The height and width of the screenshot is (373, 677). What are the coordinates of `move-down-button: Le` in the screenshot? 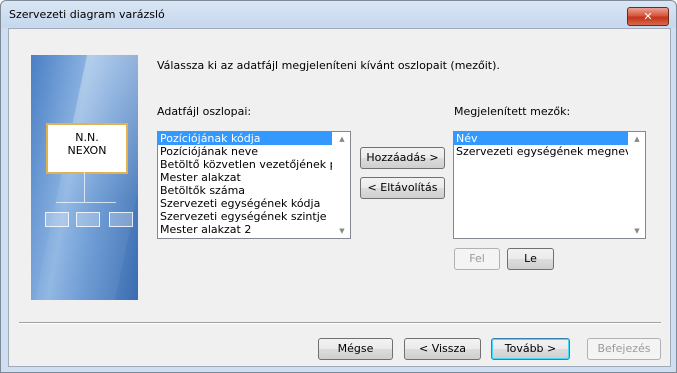 It's located at (530, 259).